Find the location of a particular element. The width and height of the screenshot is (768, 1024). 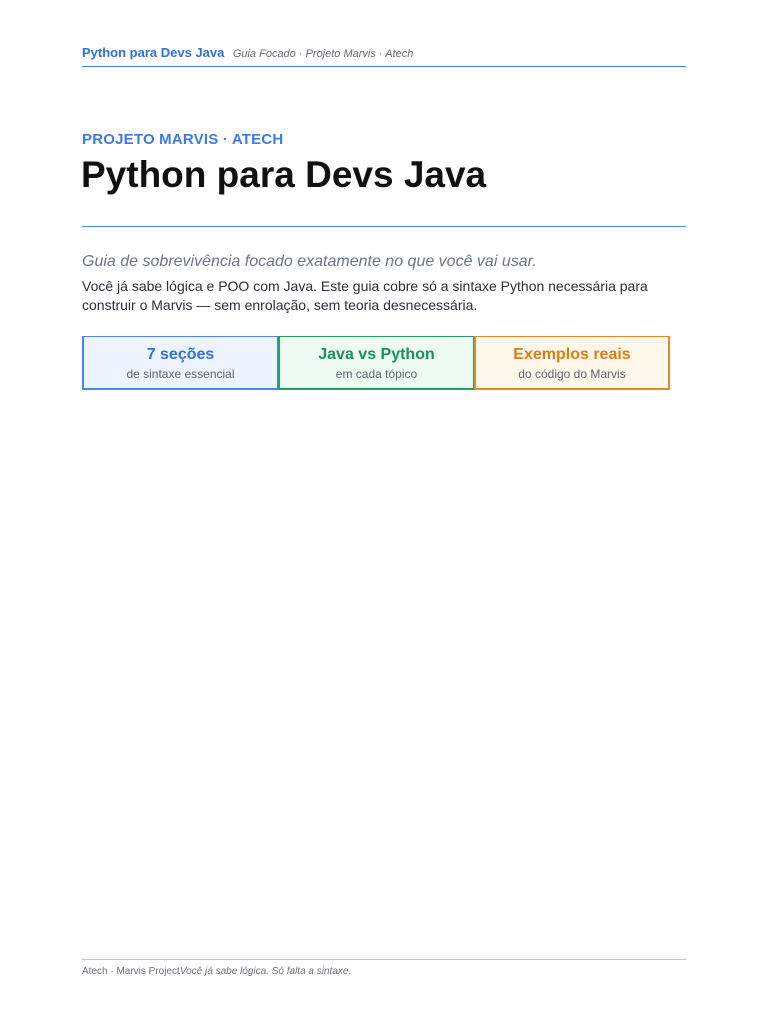

header-subtitle: Guia Focado · Projeto Marvis · Atech is located at coordinates (323, 54).